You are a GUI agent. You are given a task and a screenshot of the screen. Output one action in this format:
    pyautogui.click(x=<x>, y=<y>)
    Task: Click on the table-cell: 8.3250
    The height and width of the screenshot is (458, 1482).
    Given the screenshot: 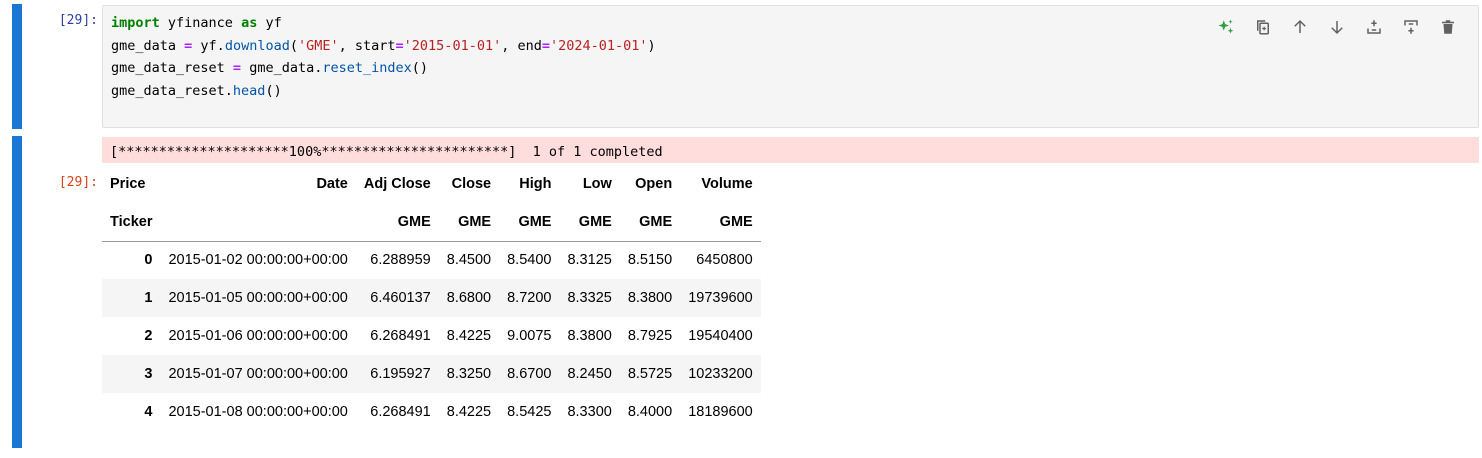 What is the action you would take?
    pyautogui.click(x=469, y=374)
    